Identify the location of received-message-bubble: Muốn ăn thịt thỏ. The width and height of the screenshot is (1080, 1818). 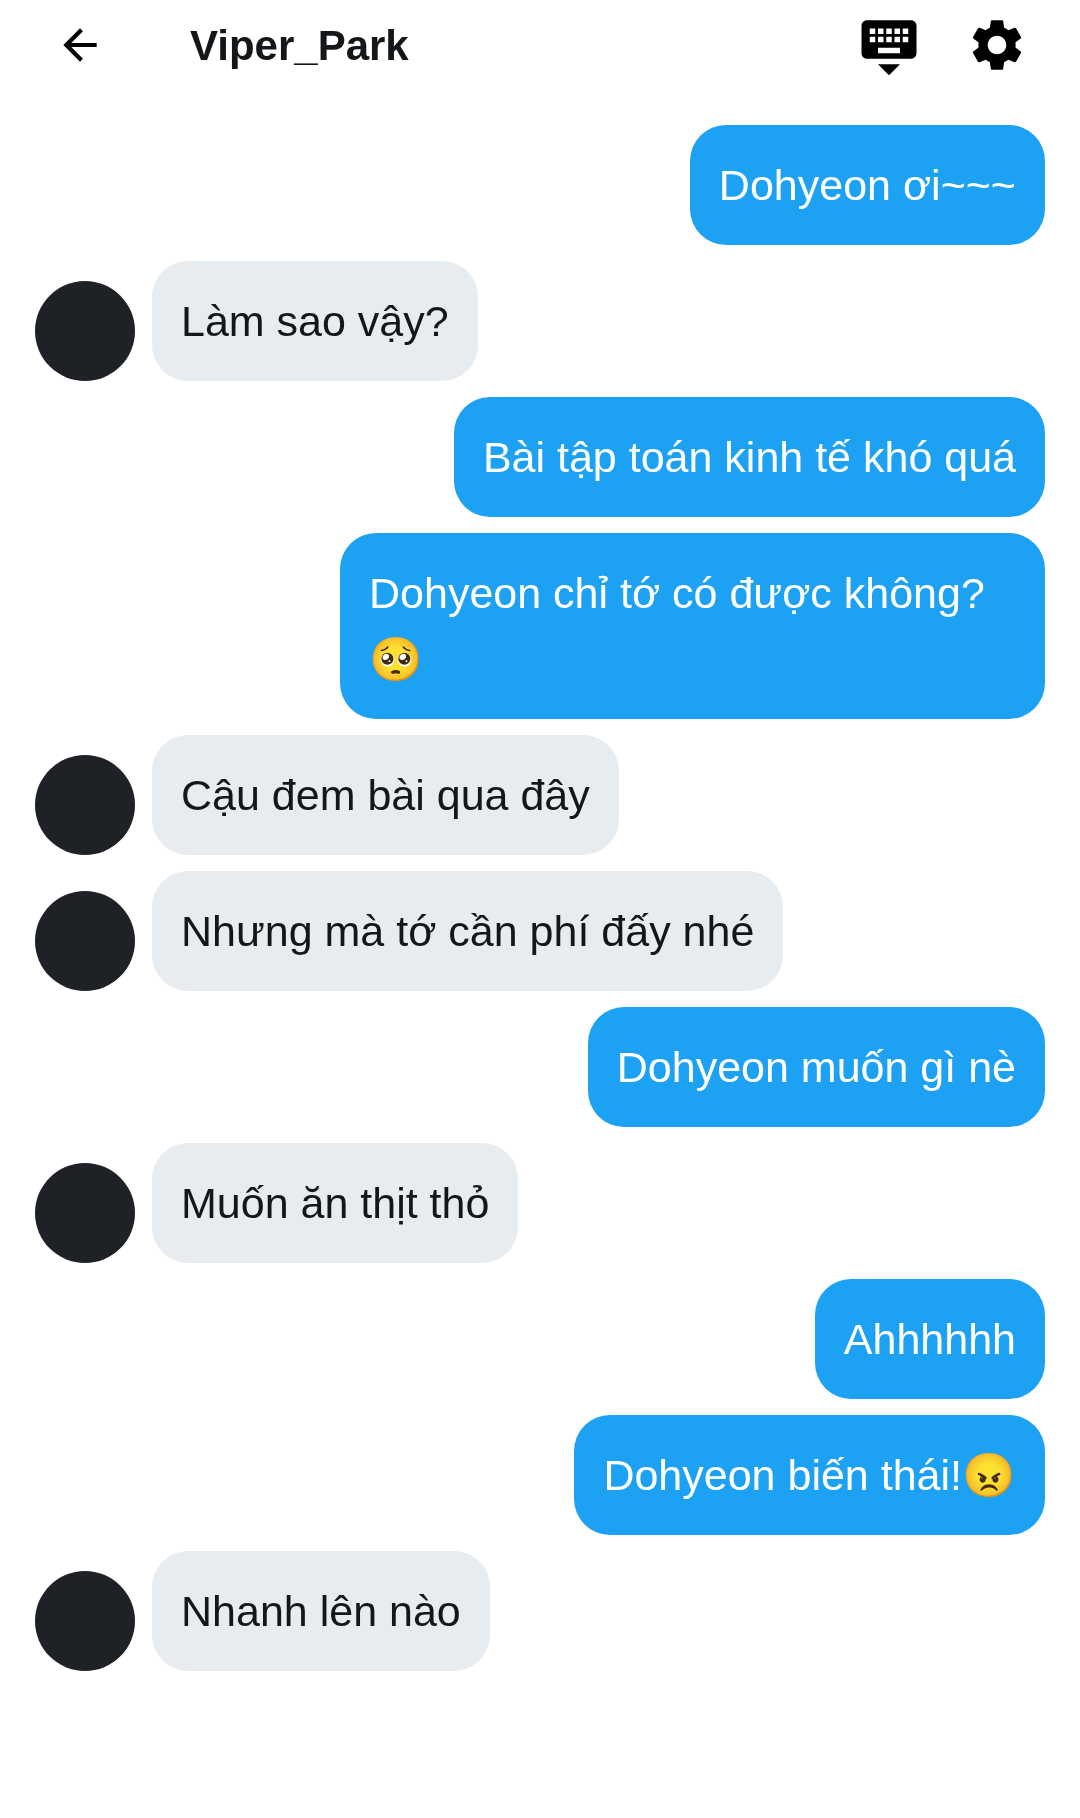
(335, 1203).